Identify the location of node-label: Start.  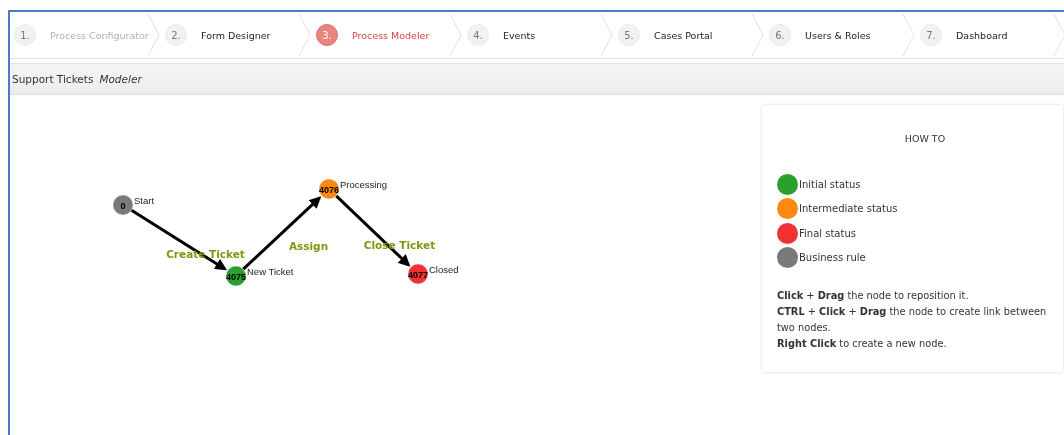
(144, 200).